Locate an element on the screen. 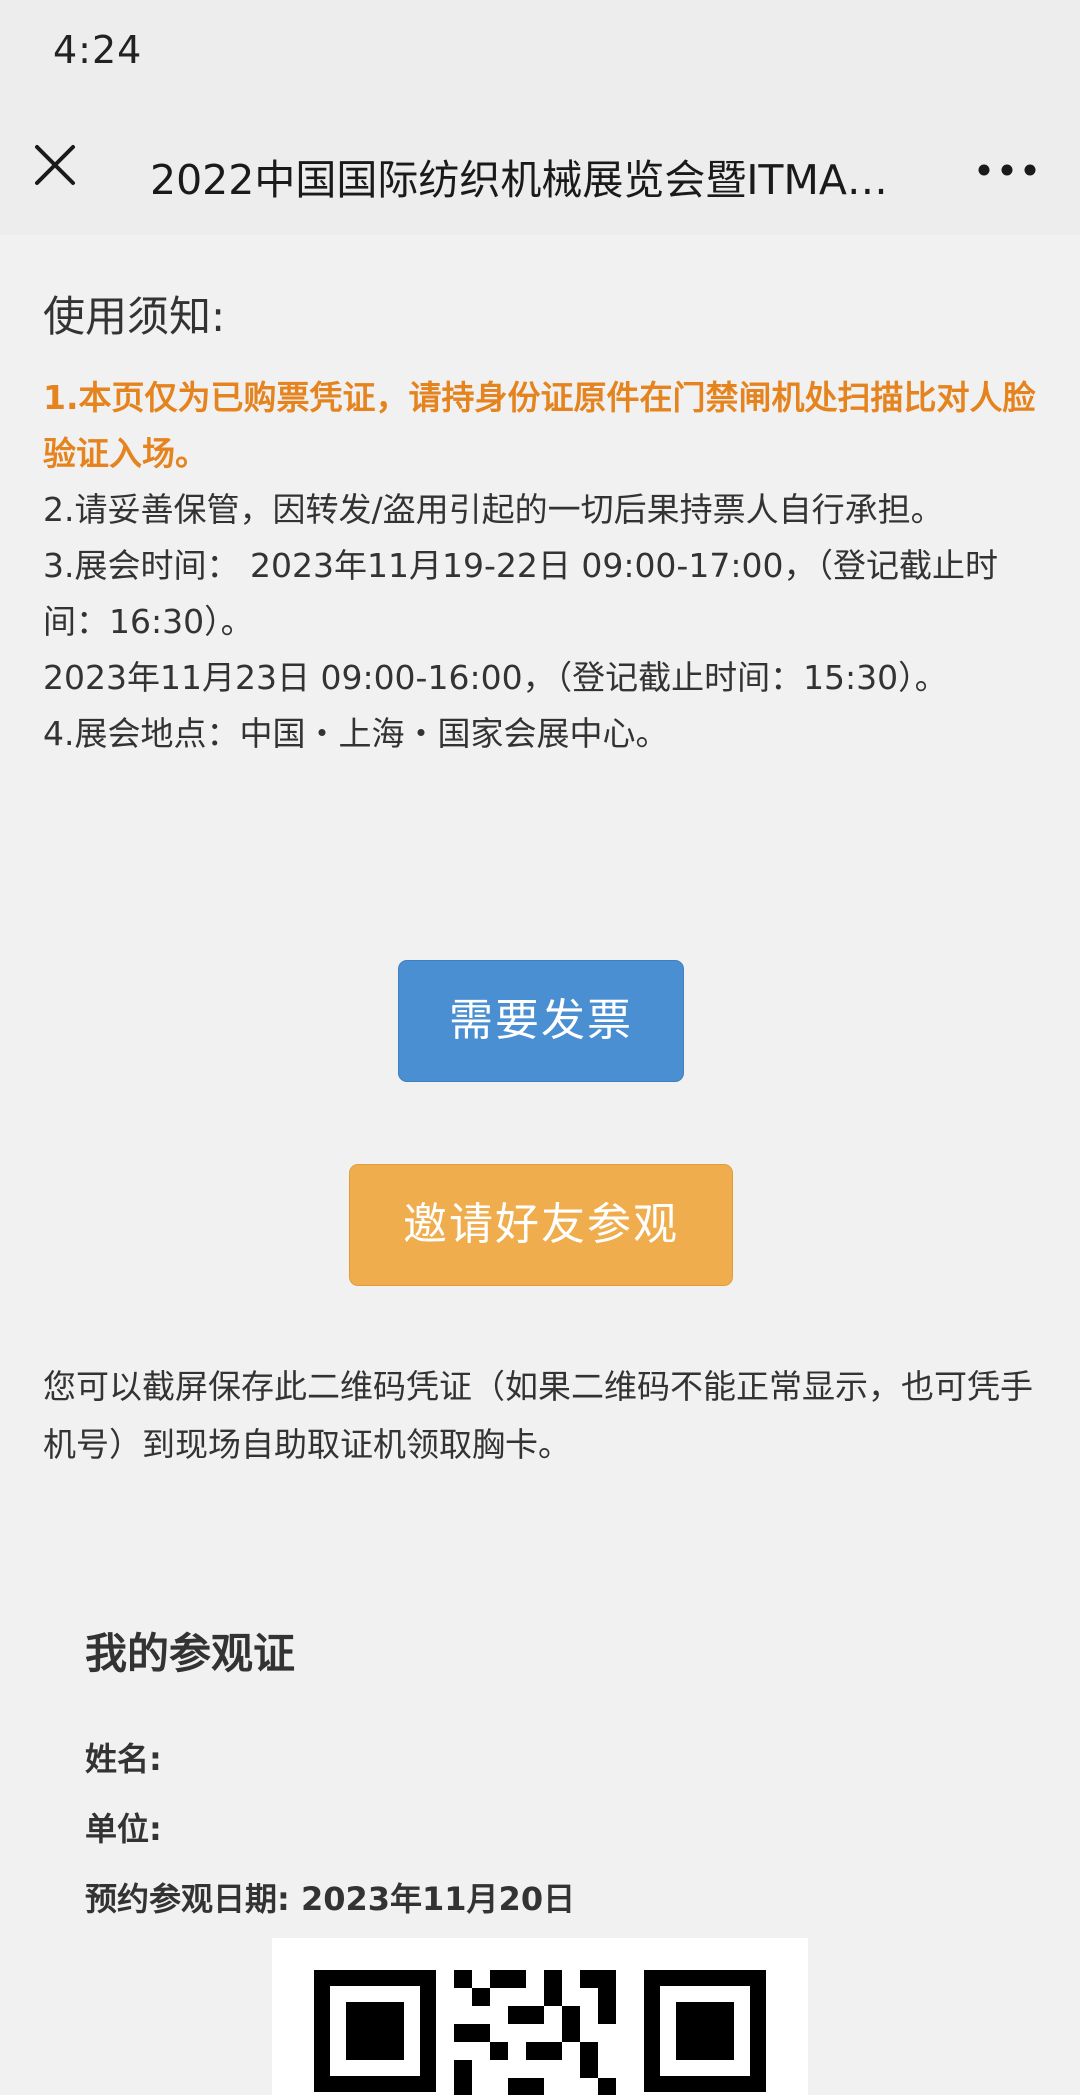  more-button is located at coordinates (1007, 170).